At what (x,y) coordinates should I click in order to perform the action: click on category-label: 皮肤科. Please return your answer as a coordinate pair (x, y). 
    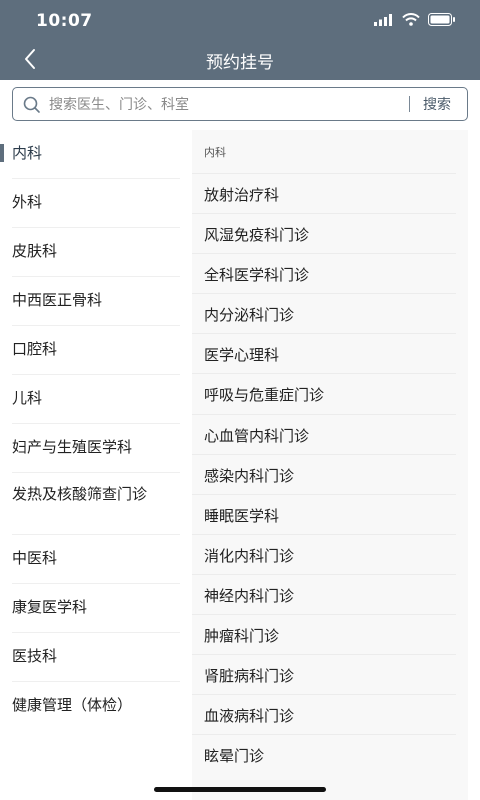
    Looking at the image, I should click on (35, 251).